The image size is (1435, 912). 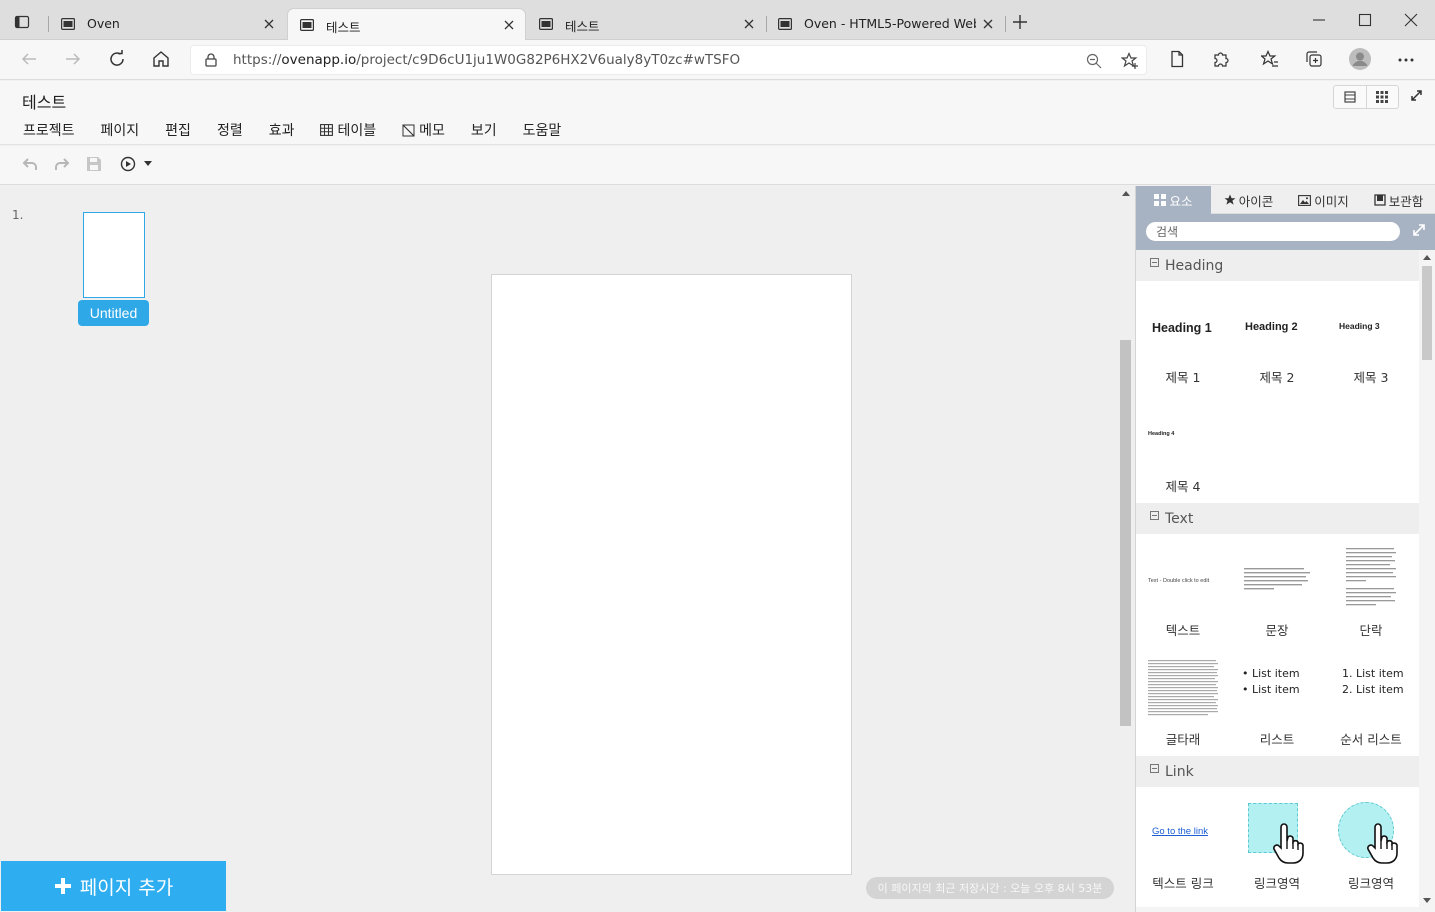 What do you see at coordinates (282, 130) in the screenshot?
I see `menu-effect: 효과` at bounding box center [282, 130].